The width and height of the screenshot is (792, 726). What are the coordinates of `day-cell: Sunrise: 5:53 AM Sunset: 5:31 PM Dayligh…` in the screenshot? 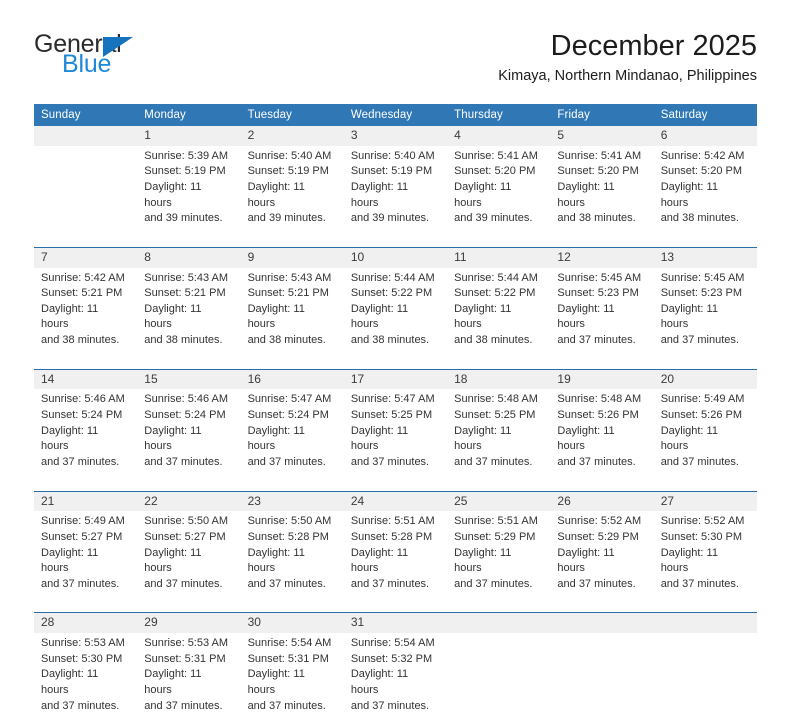 It's located at (189, 679).